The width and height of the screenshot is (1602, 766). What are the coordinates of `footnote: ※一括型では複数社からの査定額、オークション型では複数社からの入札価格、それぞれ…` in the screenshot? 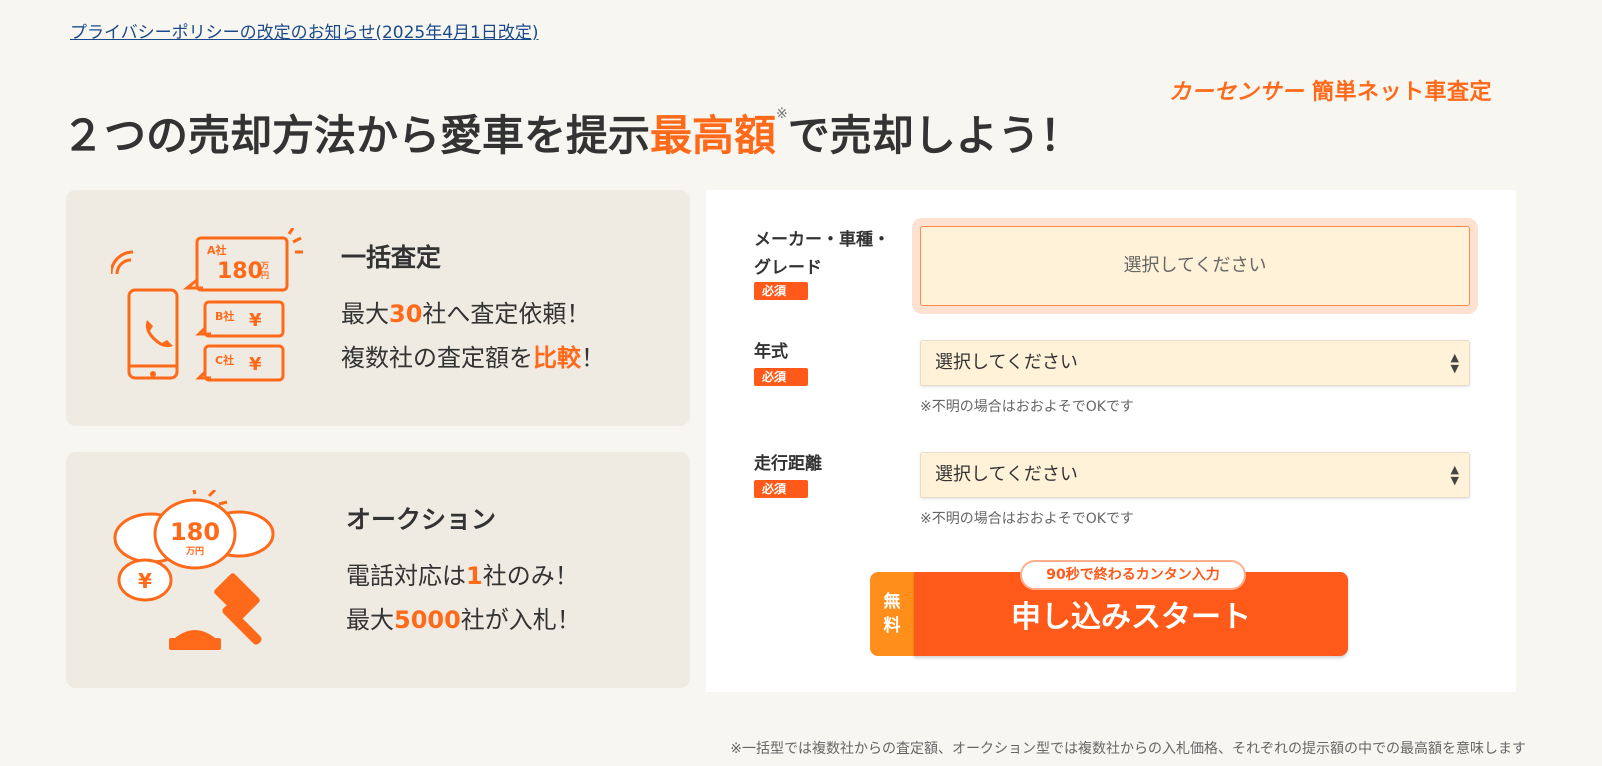 It's located at (1128, 749).